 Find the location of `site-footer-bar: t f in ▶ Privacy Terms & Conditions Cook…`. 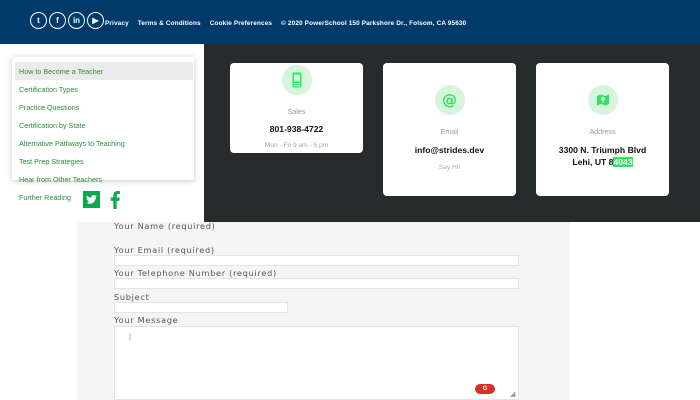

site-footer-bar: t f in ▶ Privacy Terms & Conditions Cook… is located at coordinates (350, 22).